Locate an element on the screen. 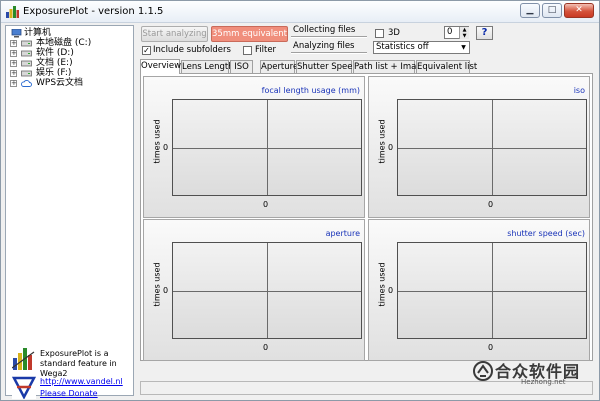 The image size is (600, 401). start-analyzing-button: Start analyzing is located at coordinates (174, 34).